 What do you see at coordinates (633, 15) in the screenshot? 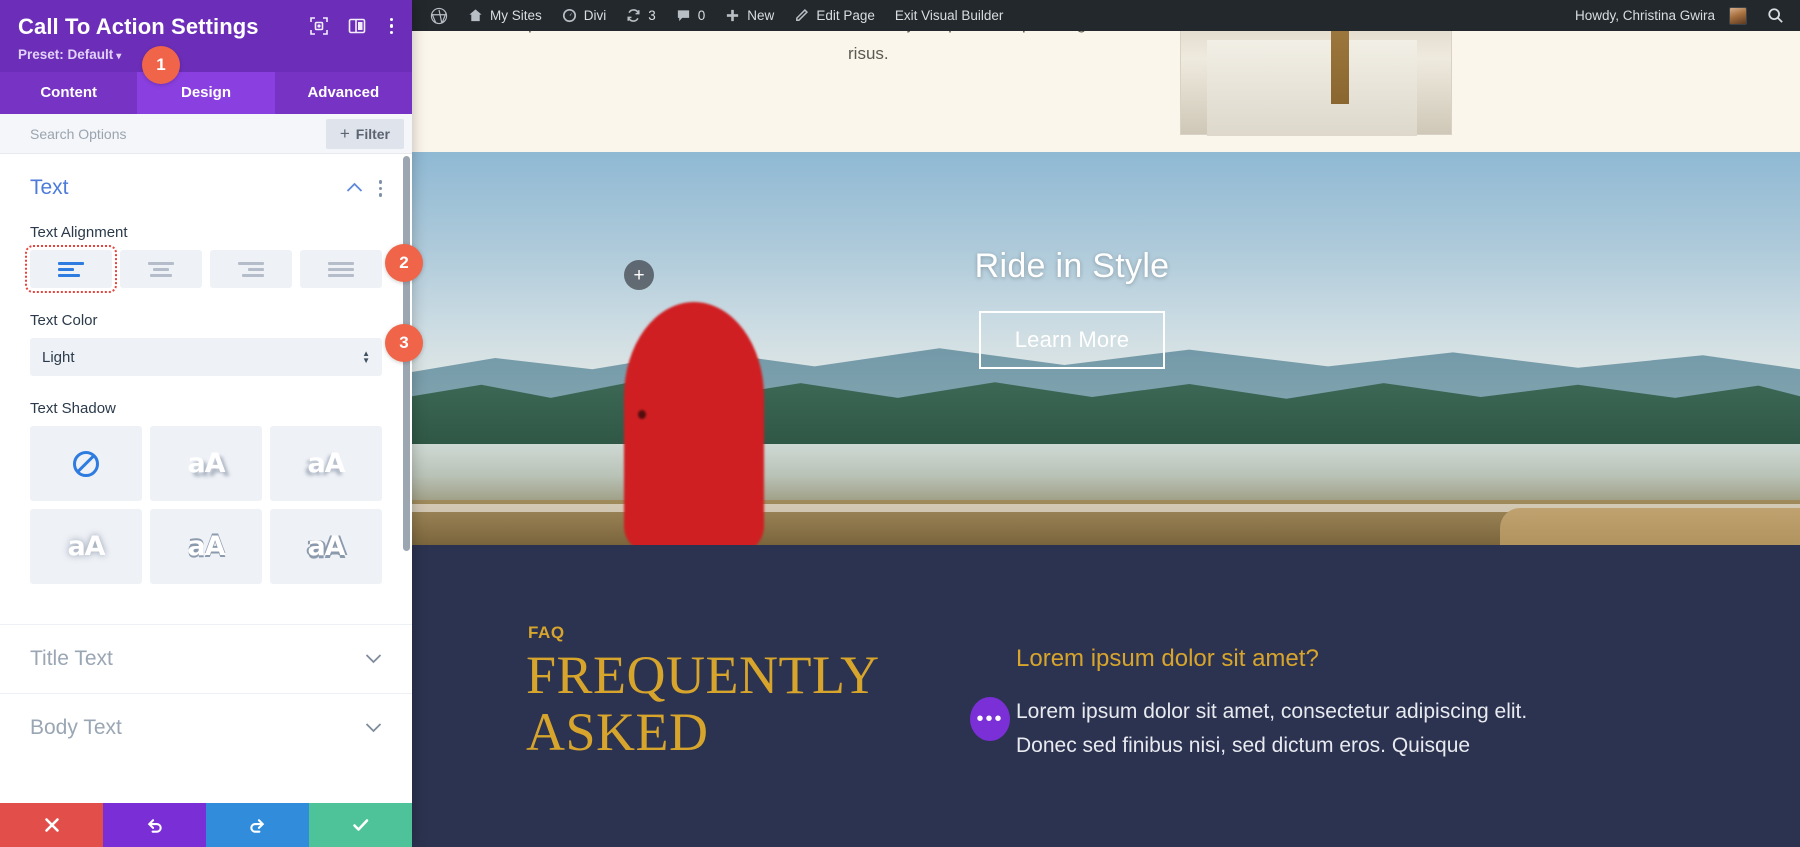
I see `updates-icon` at bounding box center [633, 15].